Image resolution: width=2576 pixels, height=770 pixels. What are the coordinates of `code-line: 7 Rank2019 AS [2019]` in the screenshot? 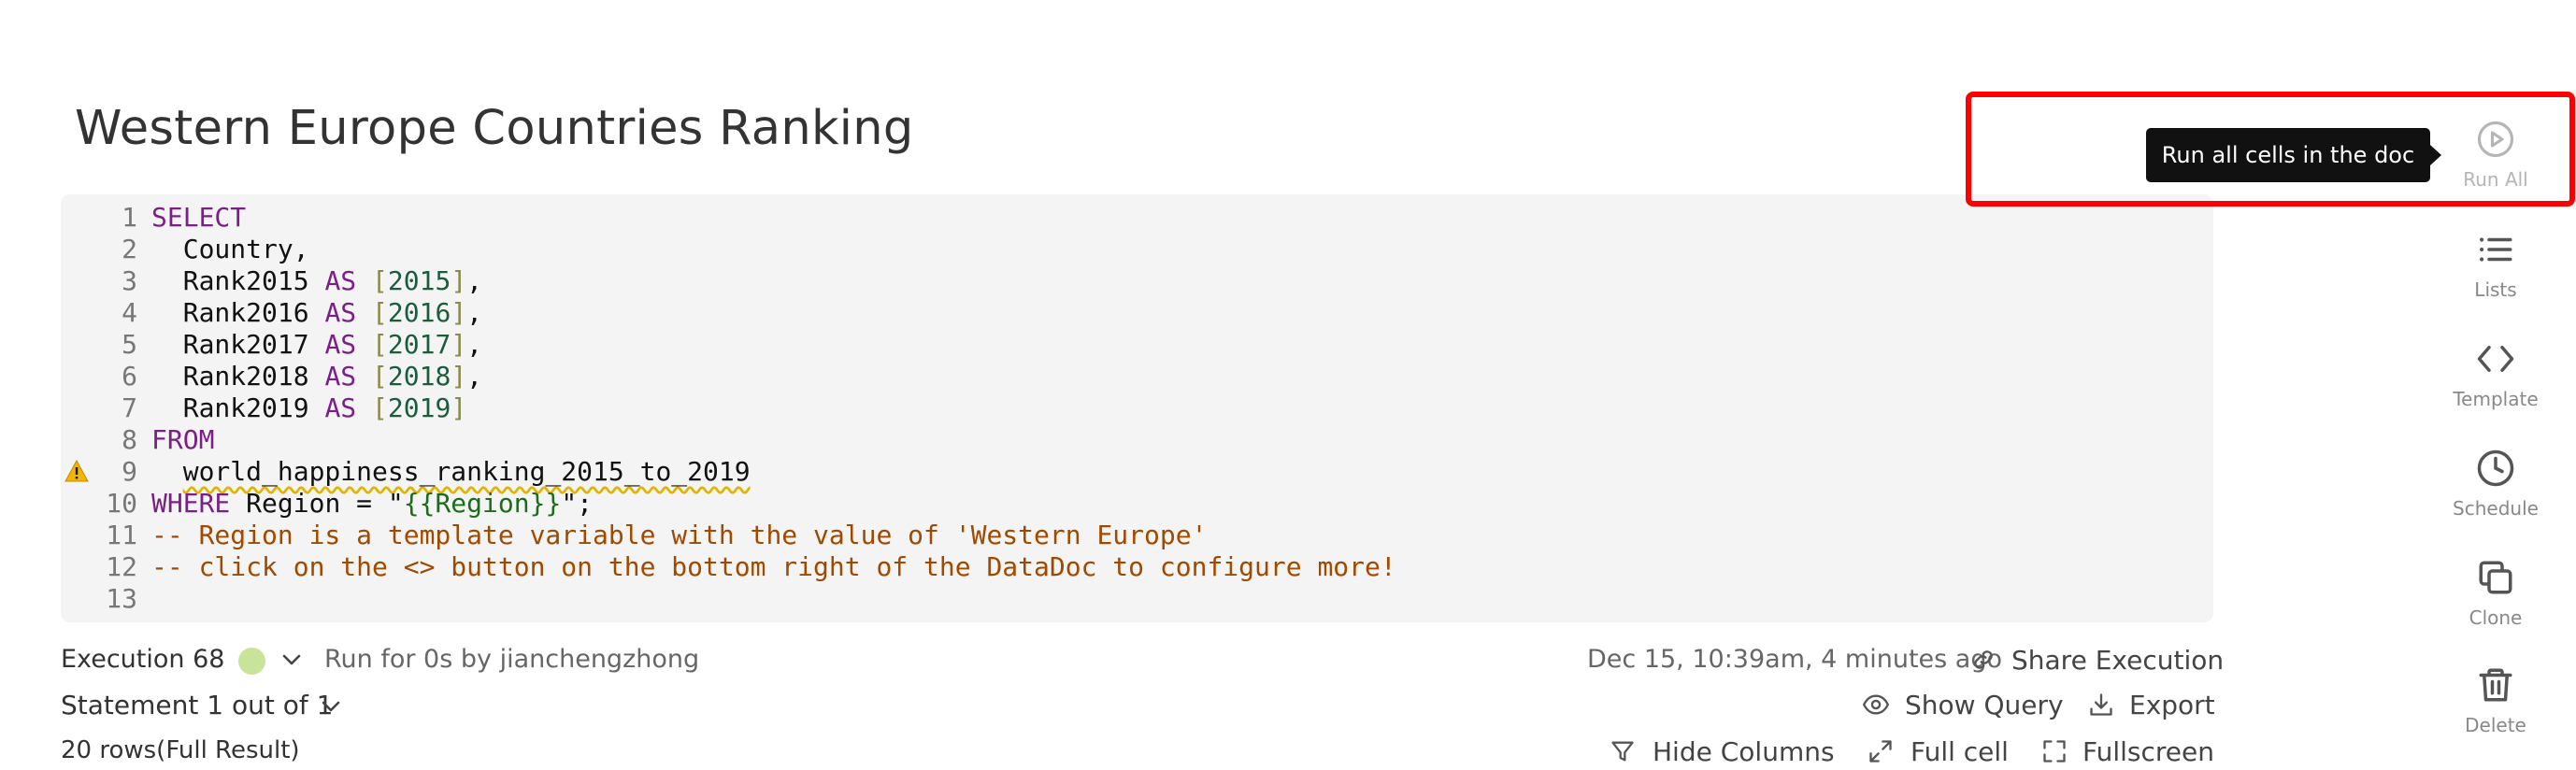 It's located at (1137, 408).